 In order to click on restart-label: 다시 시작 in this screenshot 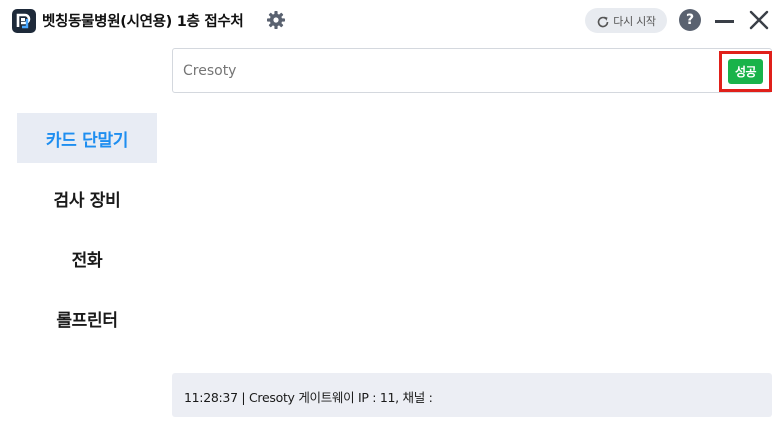, I will do `click(634, 21)`.